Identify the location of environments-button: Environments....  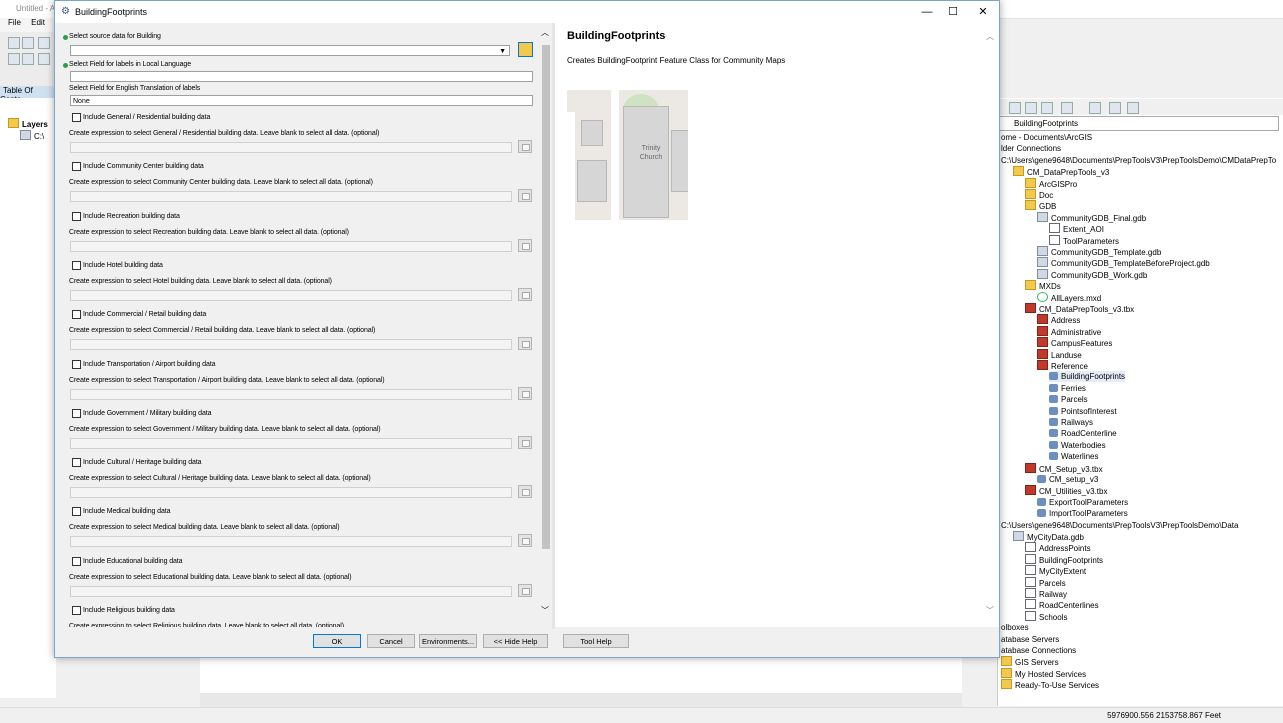
(448, 641).